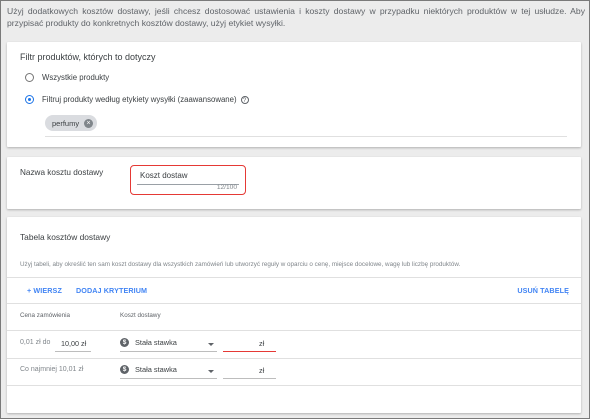 Image resolution: width=590 pixels, height=419 pixels. Describe the element at coordinates (52, 369) in the screenshot. I see `price-range-prefix: Co najmniej 10,01 zł` at that location.